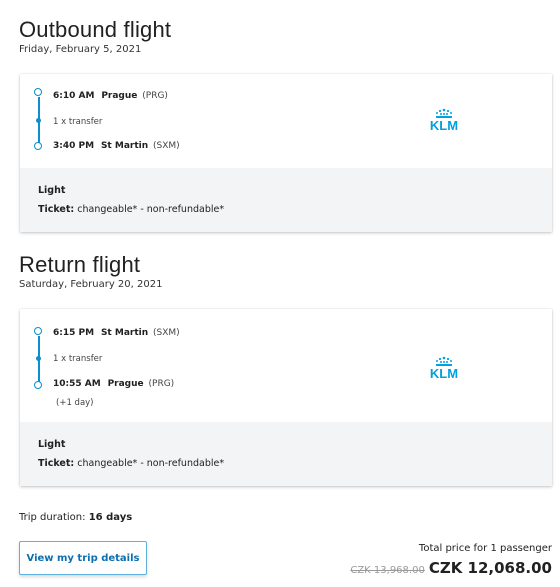 This screenshot has width=560, height=587. Describe the element at coordinates (124, 333) in the screenshot. I see `departure-city: St Martin` at that location.